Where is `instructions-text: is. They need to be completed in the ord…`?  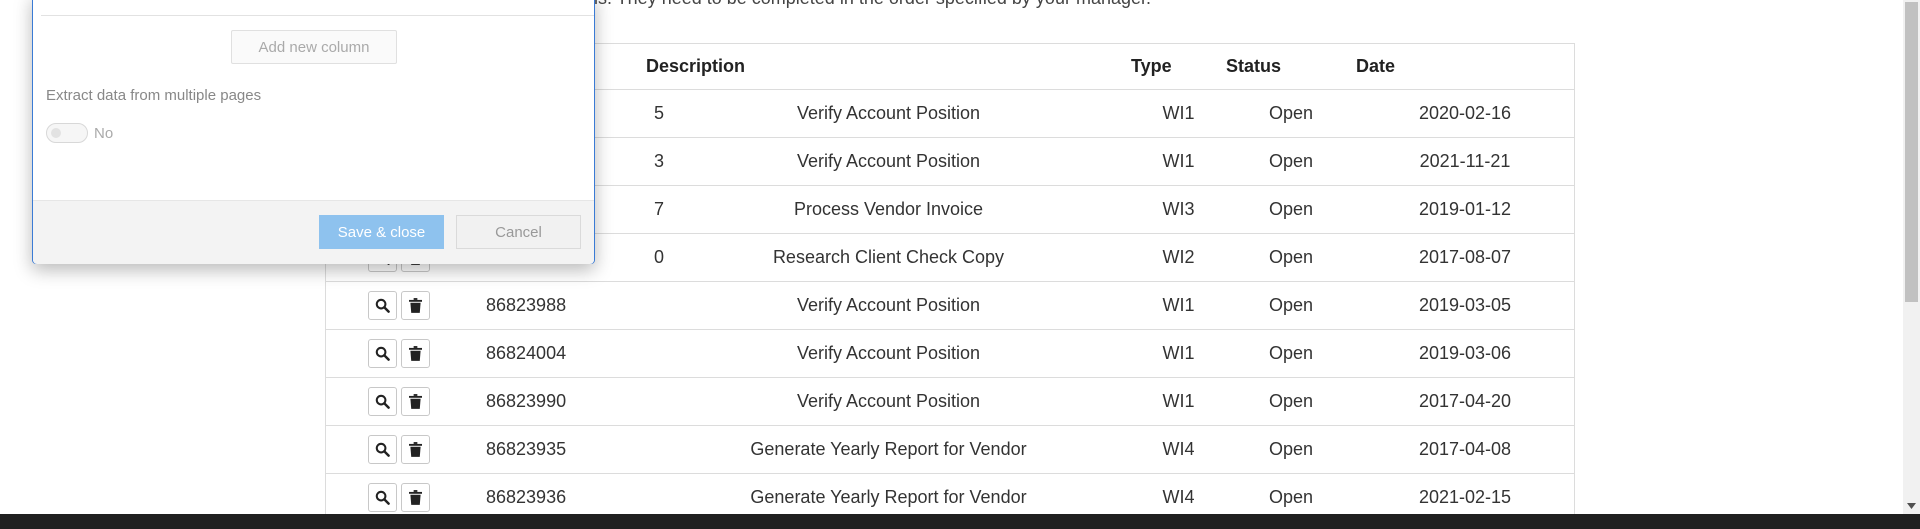 instructions-text: is. They need to be completed in the ord… is located at coordinates (872, 4).